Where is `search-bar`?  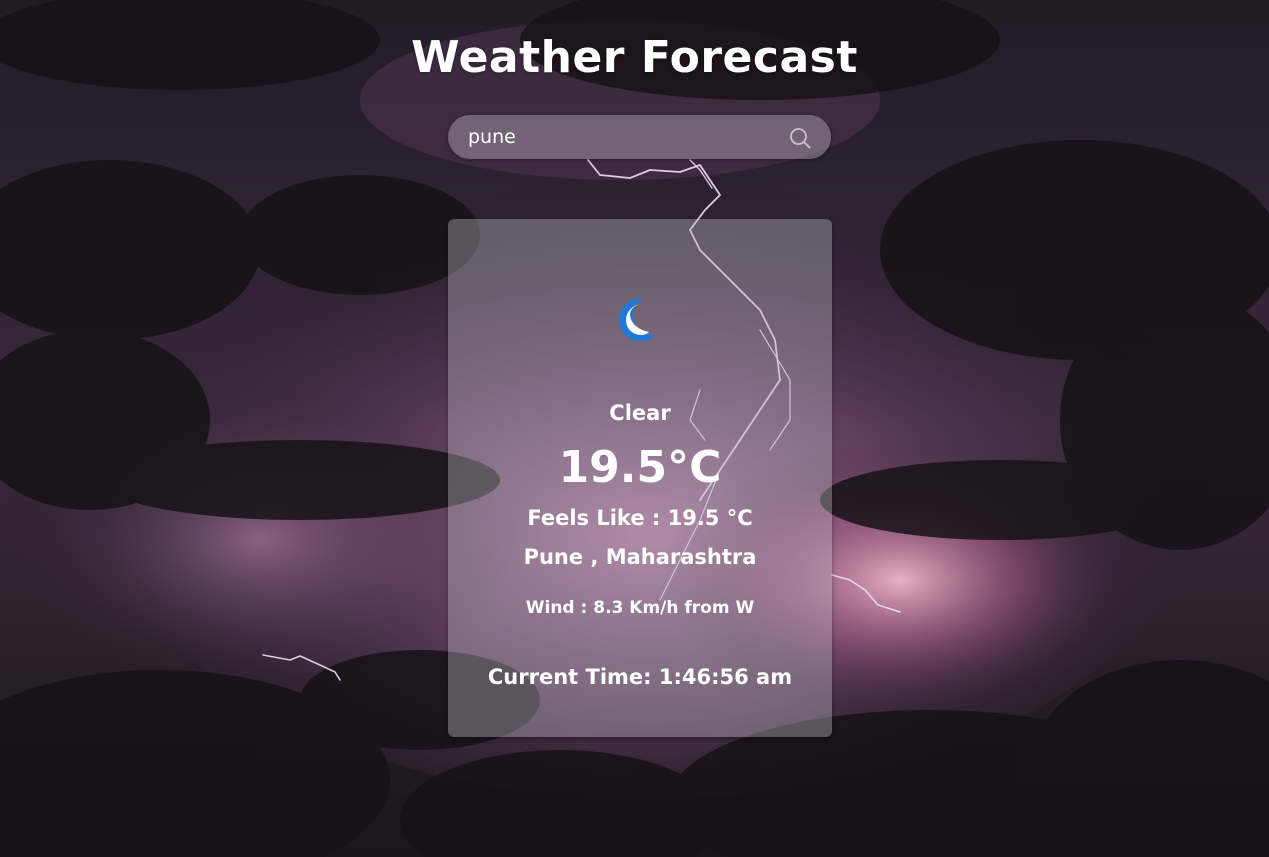 search-bar is located at coordinates (639, 137).